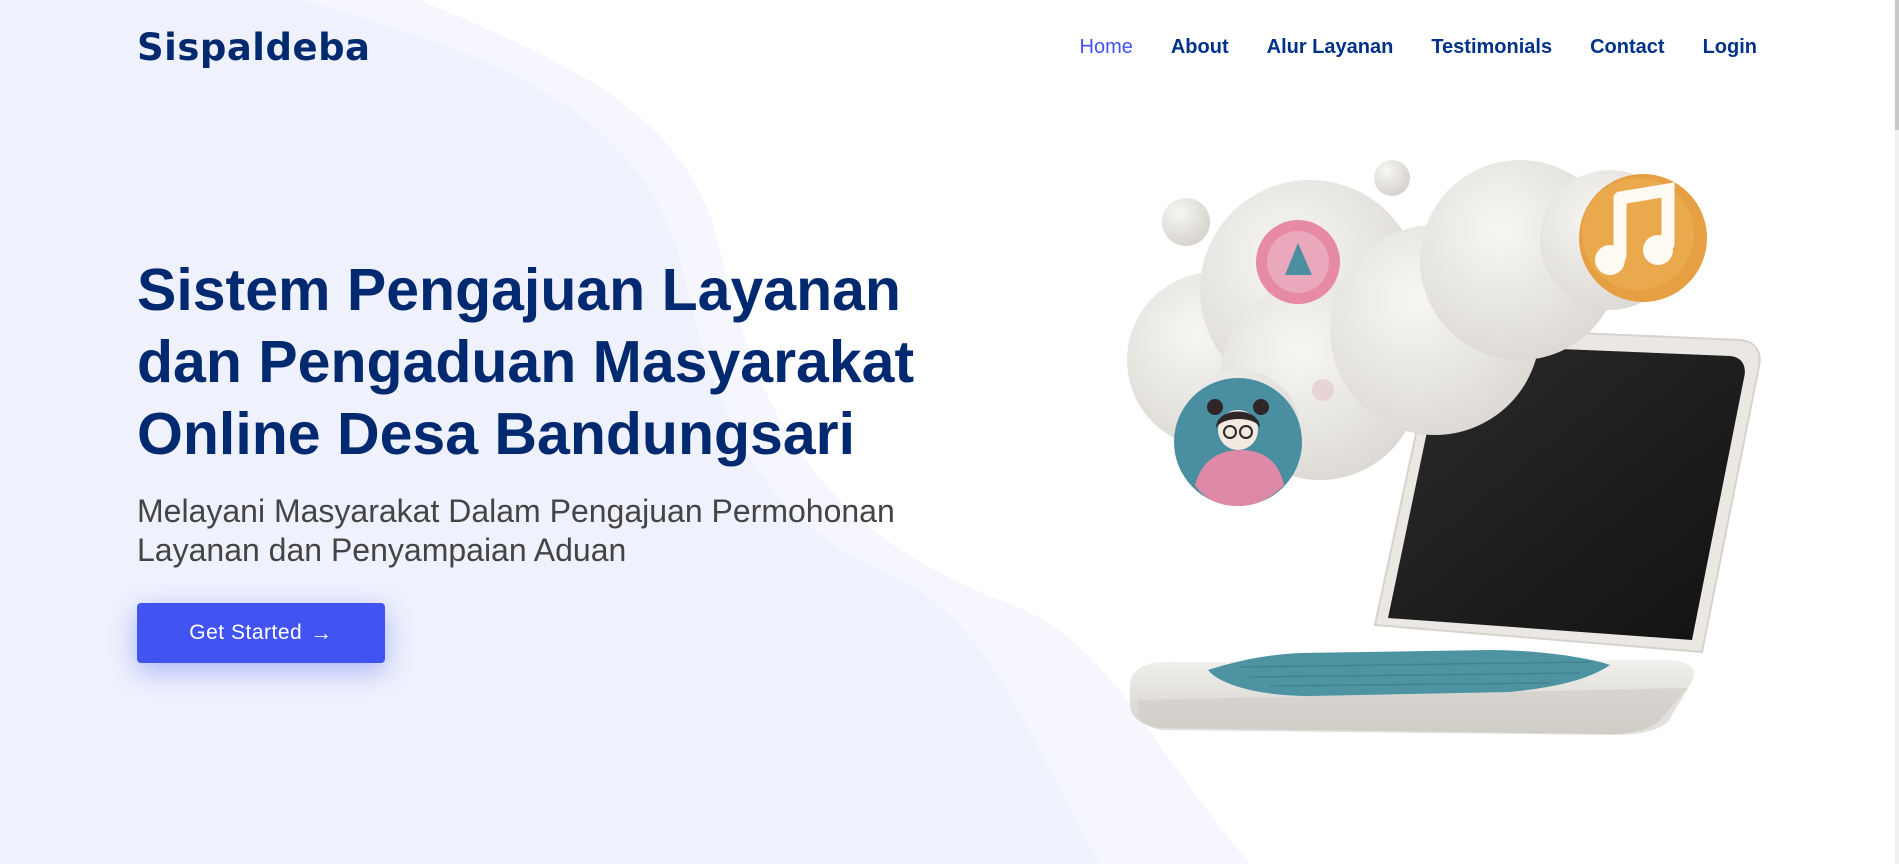  Describe the element at coordinates (1643, 238) in the screenshot. I see `music-note-icon` at that location.